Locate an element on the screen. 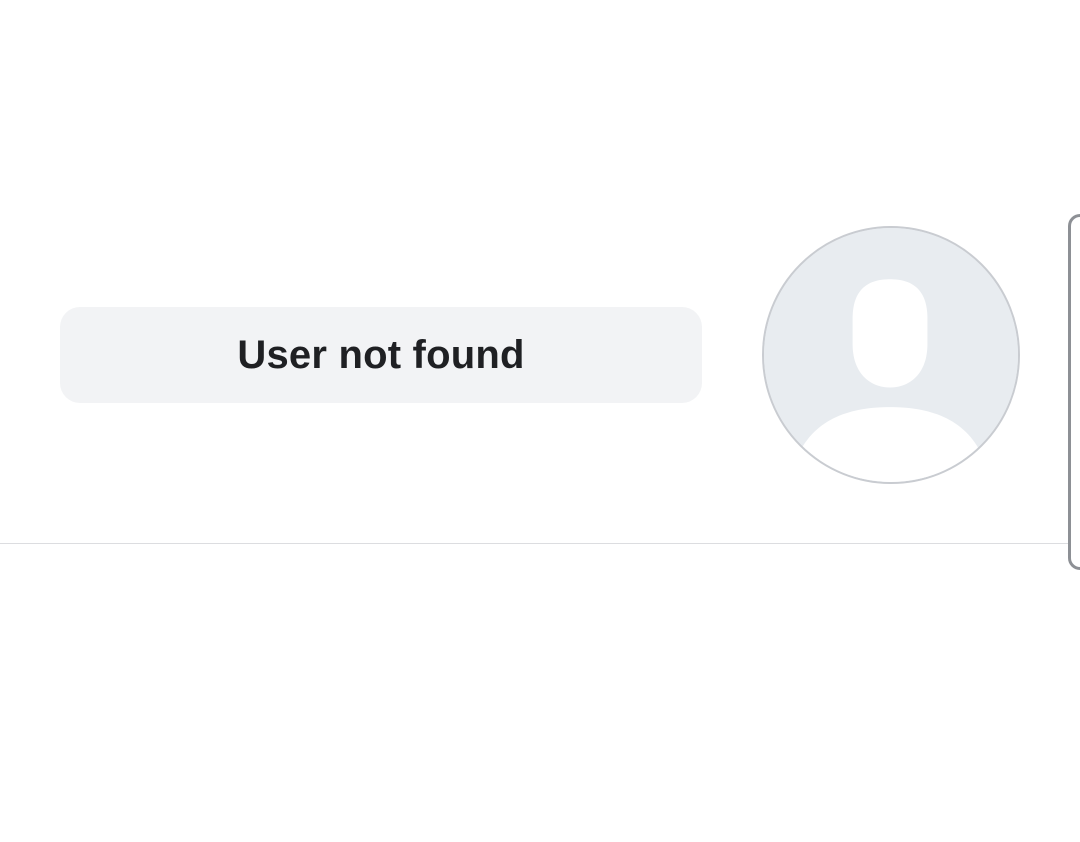 The height and width of the screenshot is (842, 1080). divider is located at coordinates (535, 543).